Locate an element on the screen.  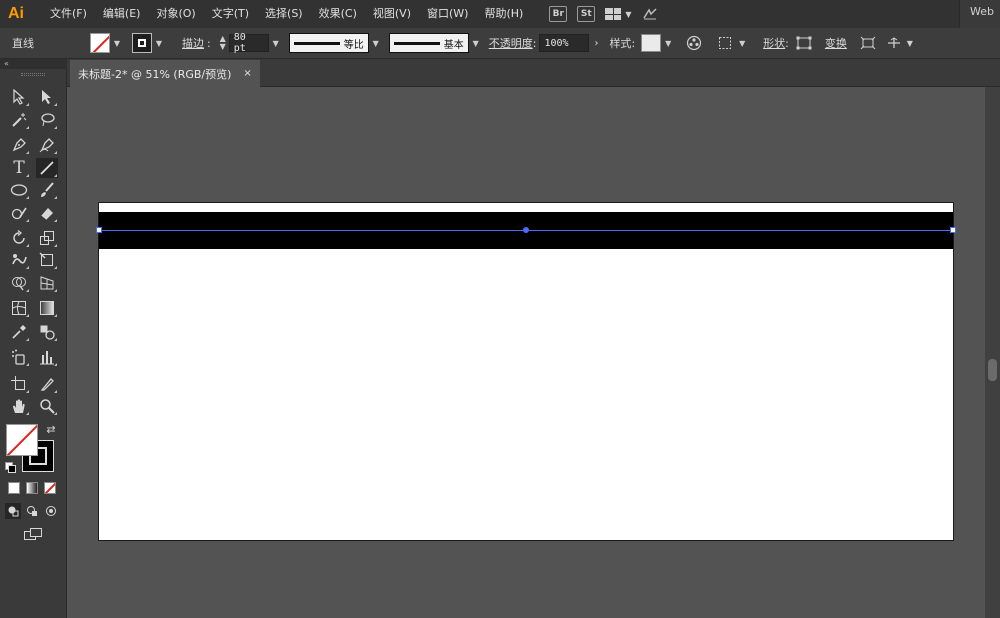
close-icon: × is located at coordinates (247, 73).